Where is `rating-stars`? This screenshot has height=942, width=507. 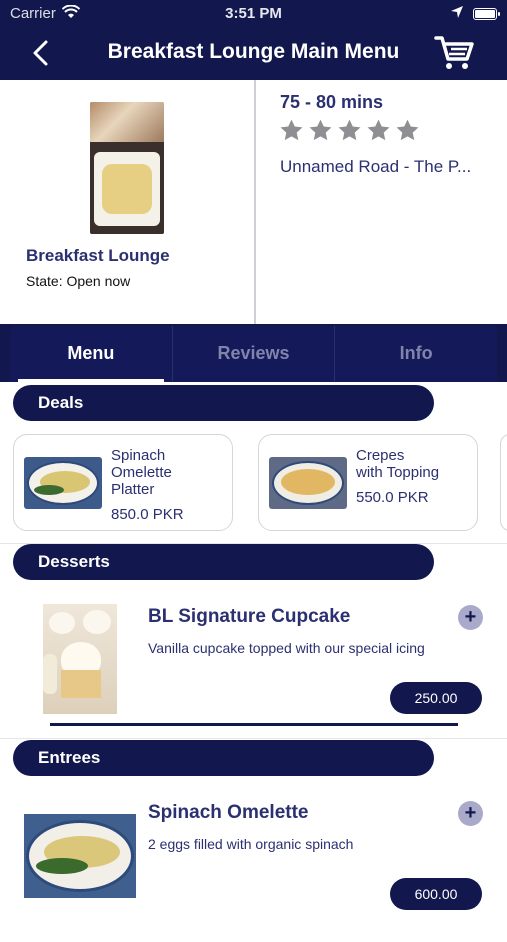
rating-stars is located at coordinates (349, 132).